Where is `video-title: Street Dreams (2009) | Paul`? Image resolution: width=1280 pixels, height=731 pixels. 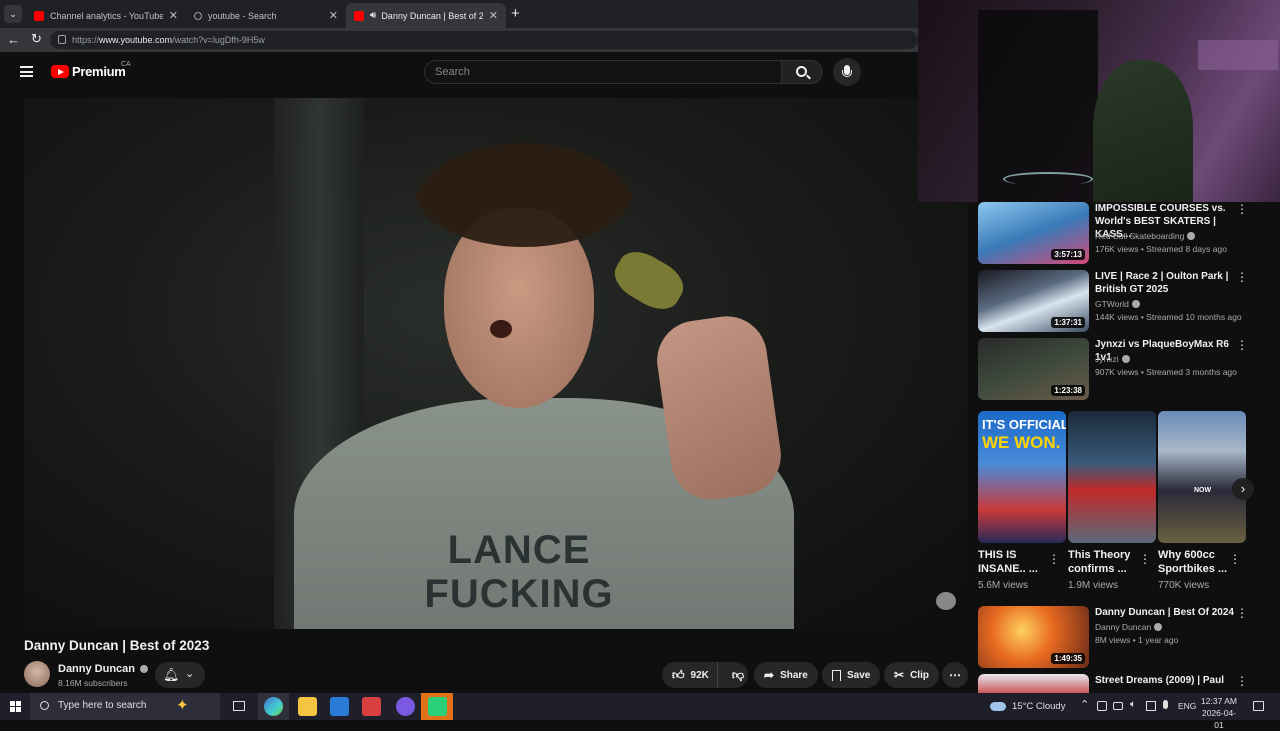 video-title: Street Dreams (2009) | Paul is located at coordinates (1170, 680).